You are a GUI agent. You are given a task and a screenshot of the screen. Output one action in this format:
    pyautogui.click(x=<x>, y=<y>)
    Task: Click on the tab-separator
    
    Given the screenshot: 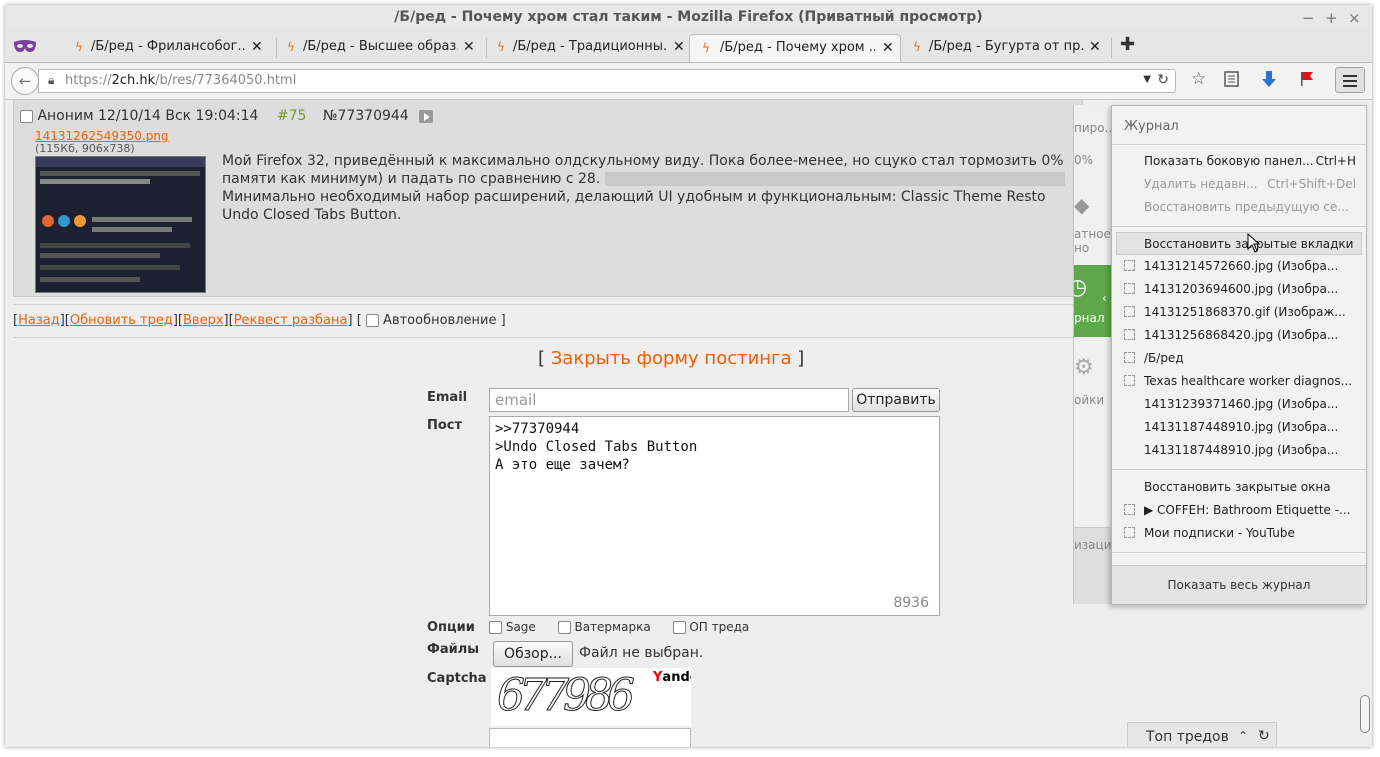 What is the action you would take?
    pyautogui.click(x=1111, y=48)
    